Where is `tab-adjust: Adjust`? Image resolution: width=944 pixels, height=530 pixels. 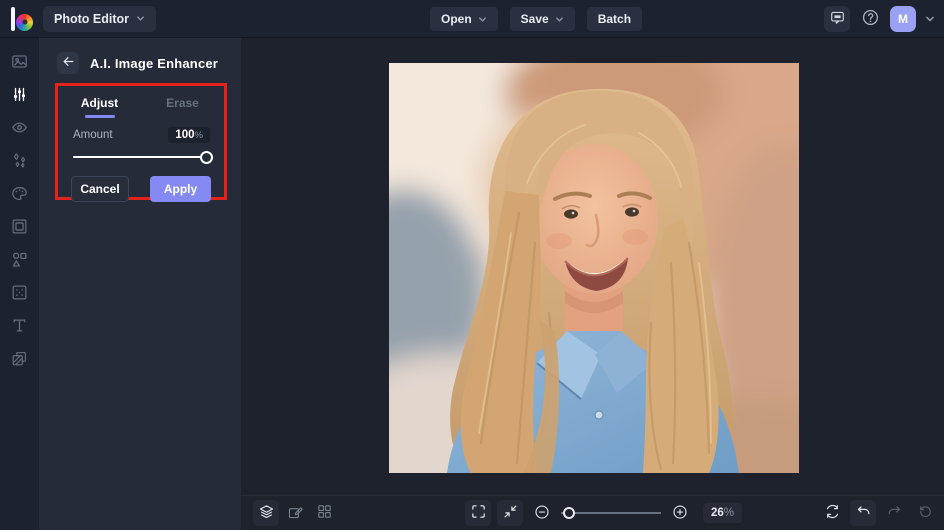 tab-adjust: Adjust is located at coordinates (99, 105).